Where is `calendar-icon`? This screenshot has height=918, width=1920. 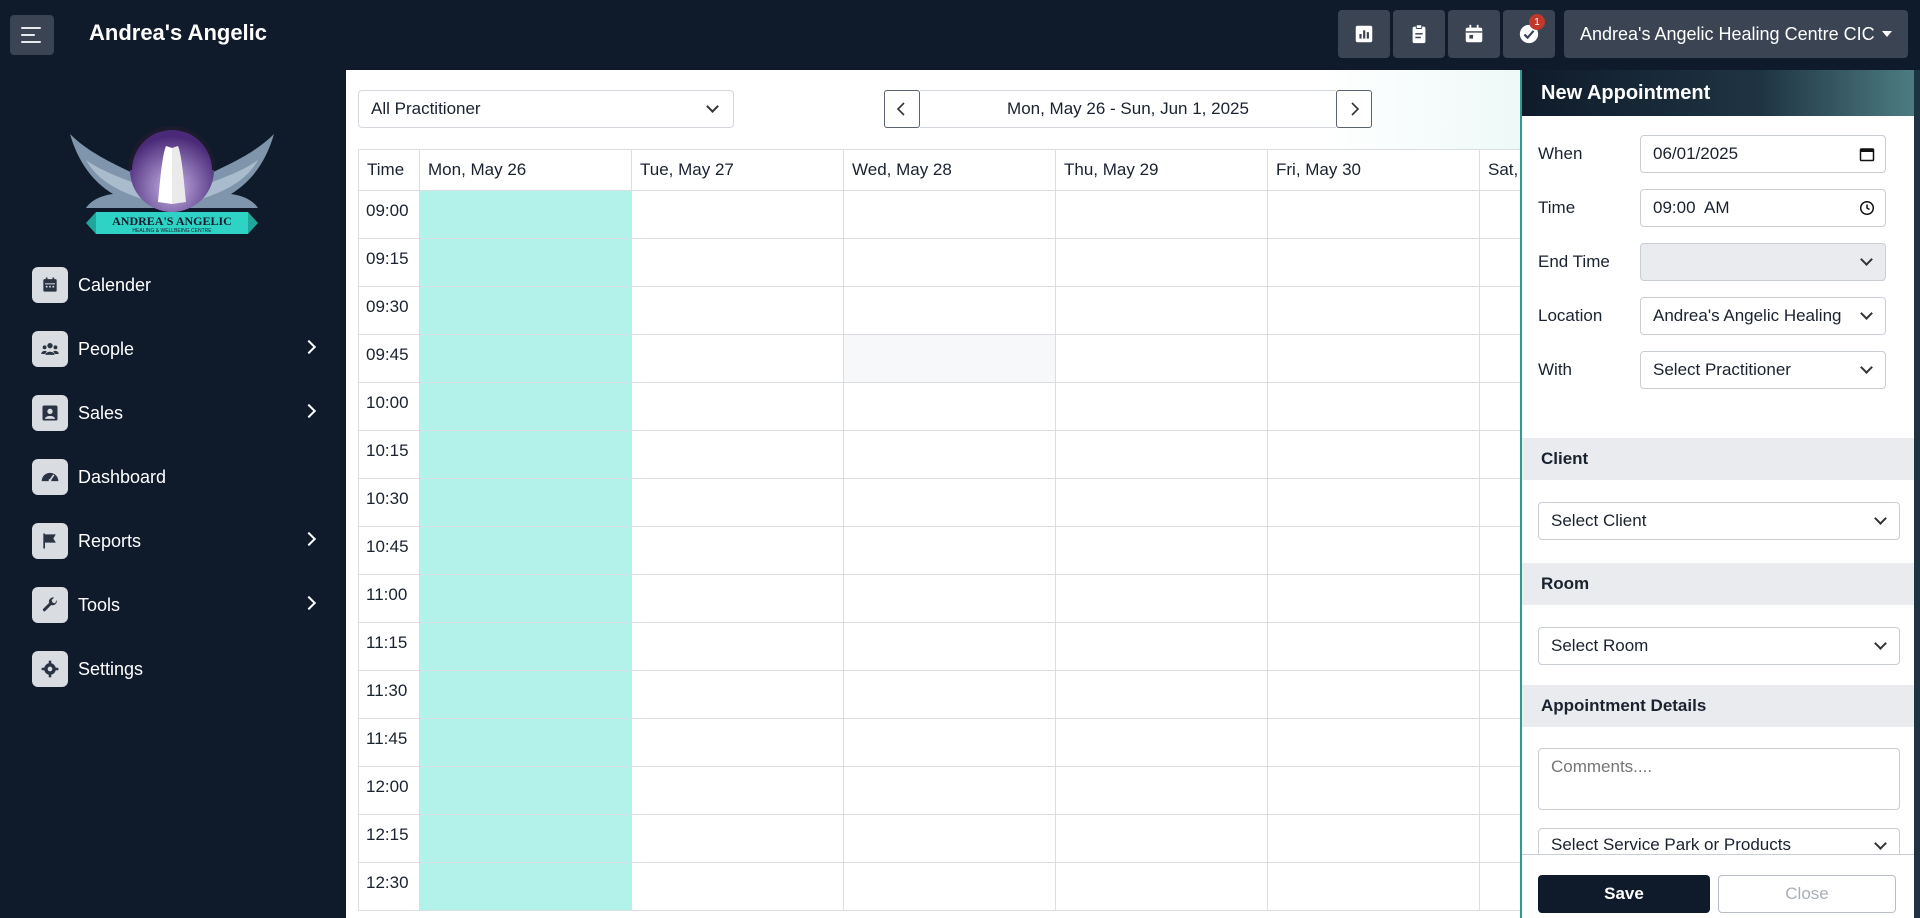 calendar-icon is located at coordinates (1867, 154).